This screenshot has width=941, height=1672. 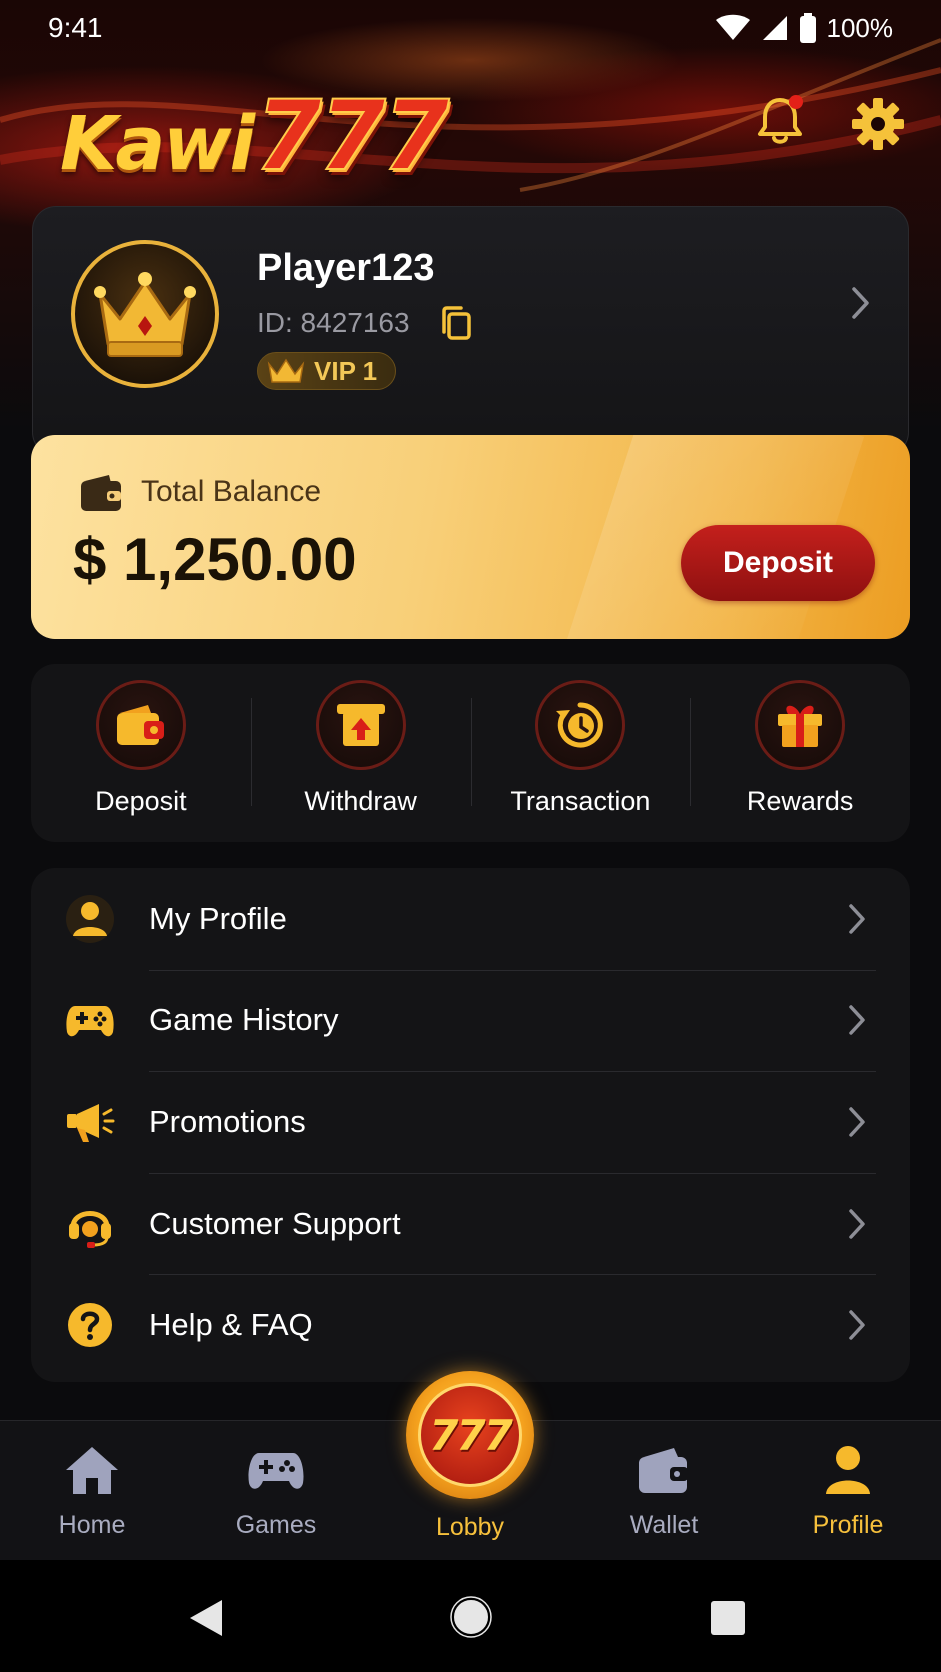 I want to click on deposit-button: Deposit, so click(x=778, y=563).